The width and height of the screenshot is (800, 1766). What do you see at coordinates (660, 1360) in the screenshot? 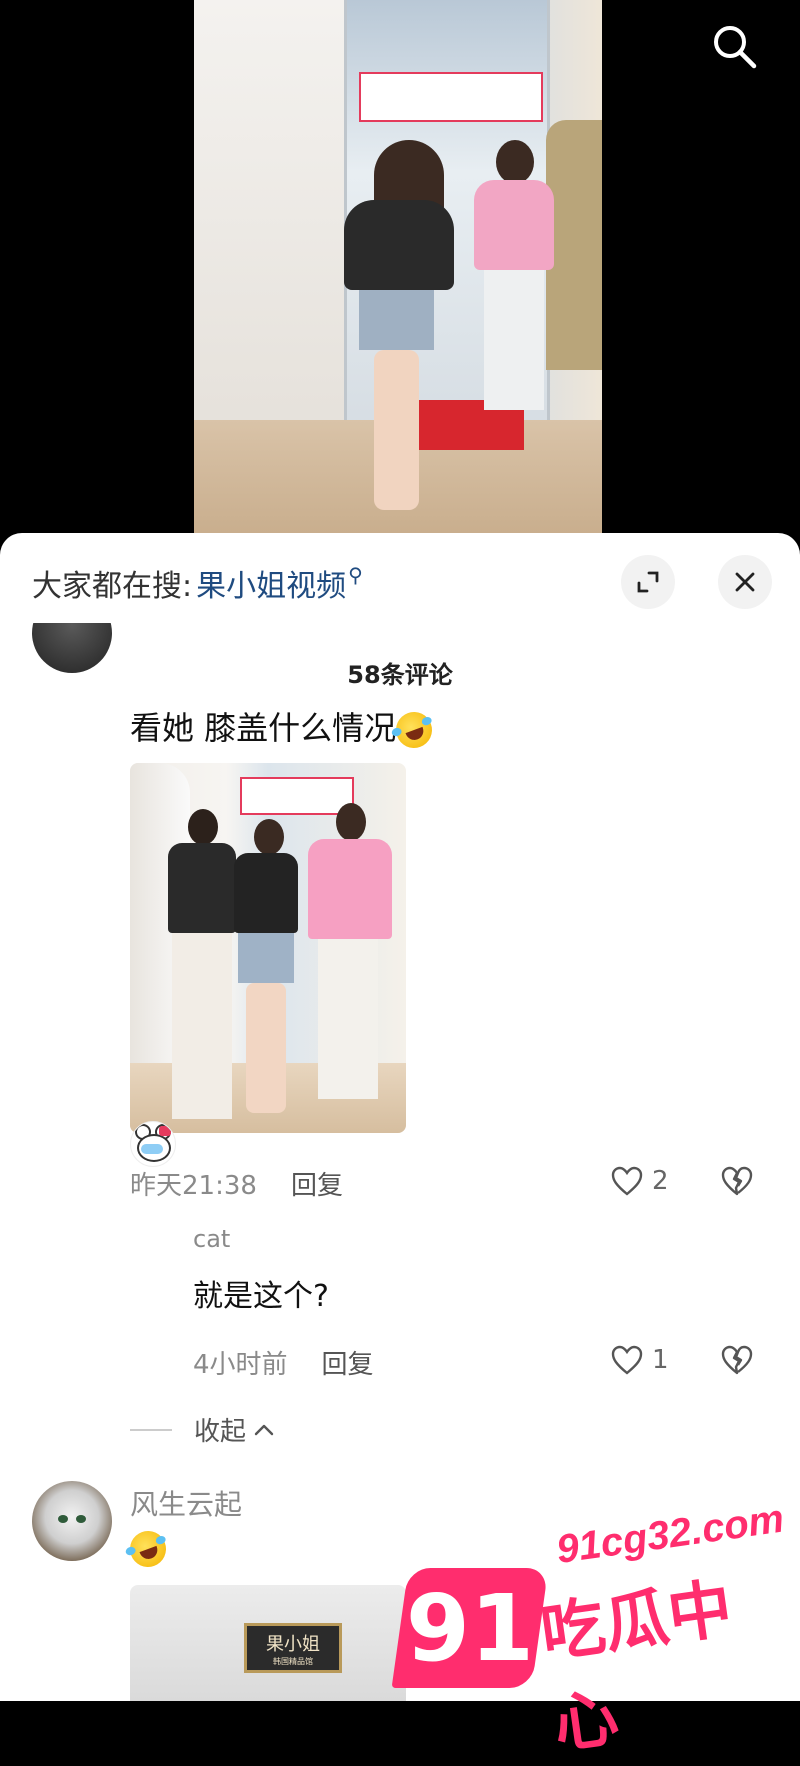
I see `like-count: 1` at bounding box center [660, 1360].